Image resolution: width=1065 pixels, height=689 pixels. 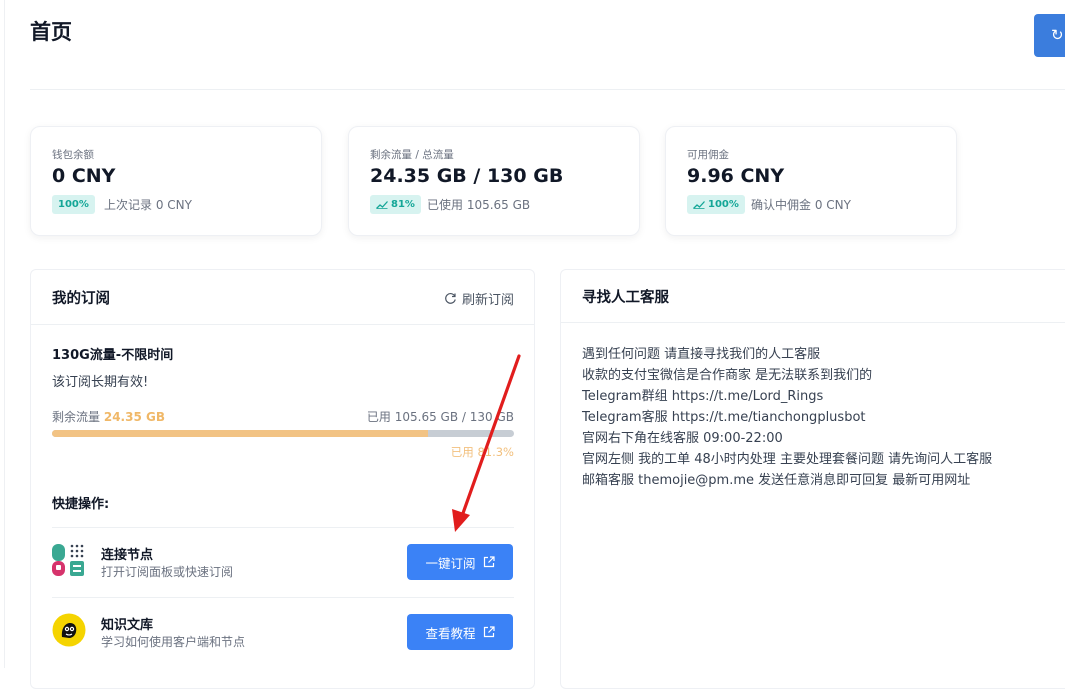 I want to click on refresh-icon: ↻, so click(x=1057, y=35).